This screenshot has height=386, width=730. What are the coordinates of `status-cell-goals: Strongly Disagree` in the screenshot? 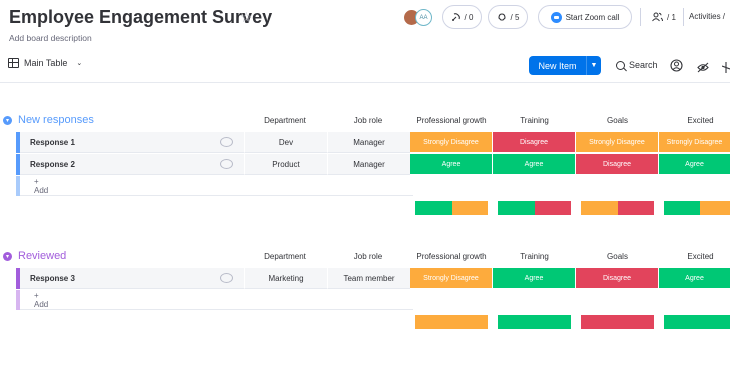 It's located at (617, 142).